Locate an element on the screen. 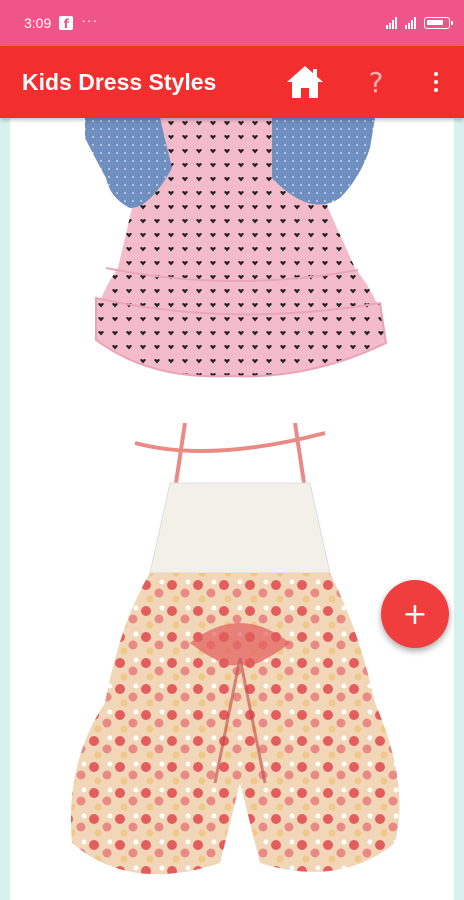 The image size is (464, 900). signal-icon is located at coordinates (391, 23).